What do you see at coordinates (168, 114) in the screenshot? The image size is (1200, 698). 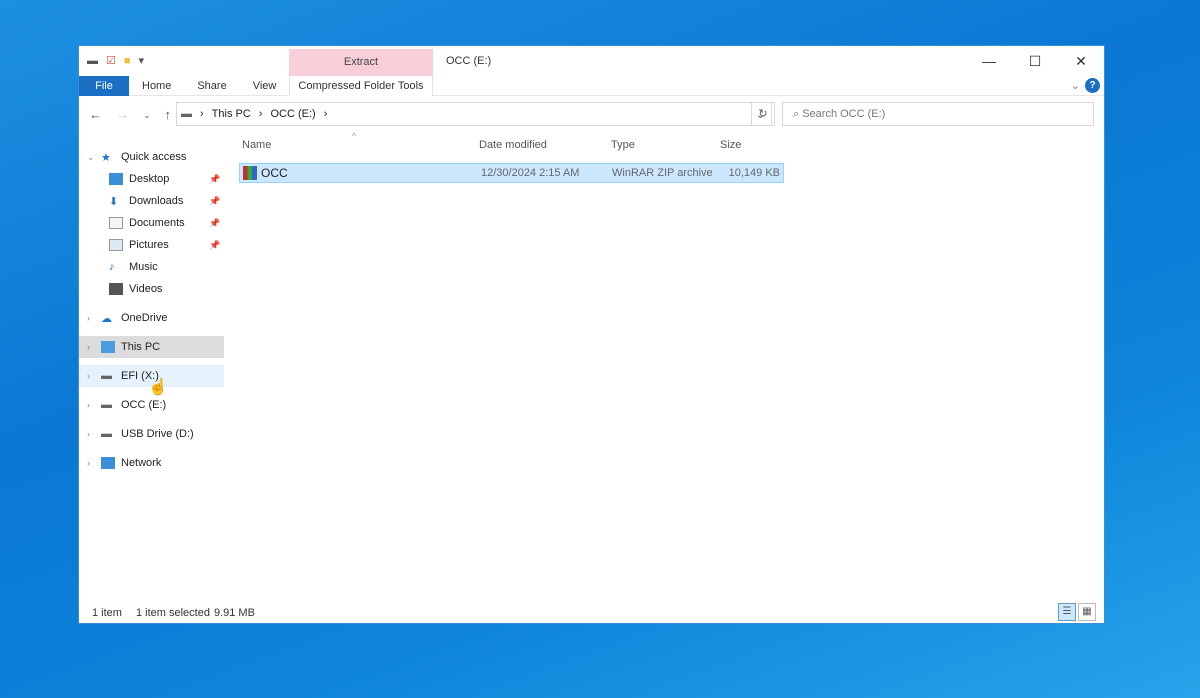 I see `up-button: ↑` at bounding box center [168, 114].